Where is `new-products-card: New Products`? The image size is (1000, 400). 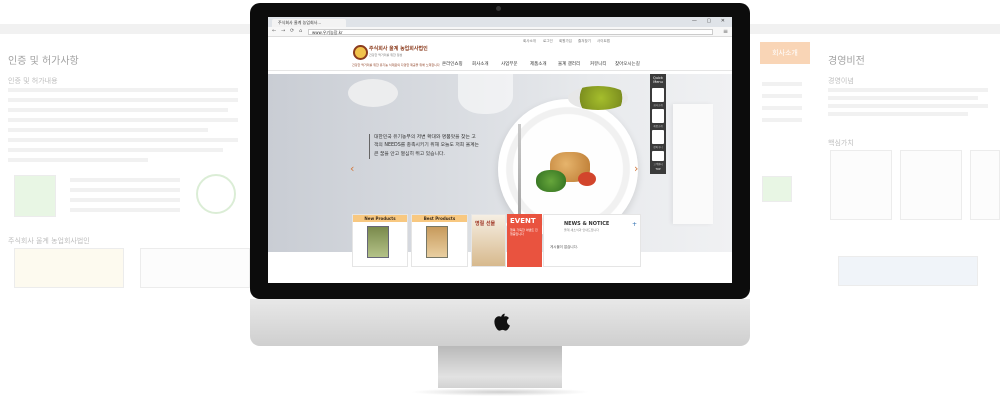
new-products-card: New Products is located at coordinates (380, 240).